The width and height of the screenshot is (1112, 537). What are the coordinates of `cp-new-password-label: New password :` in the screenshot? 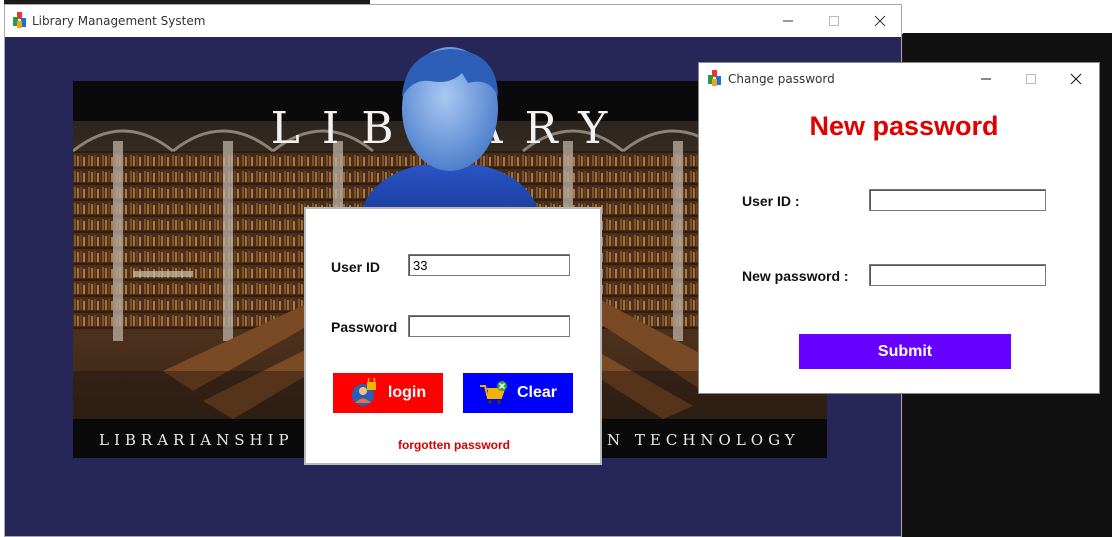 It's located at (795, 276).